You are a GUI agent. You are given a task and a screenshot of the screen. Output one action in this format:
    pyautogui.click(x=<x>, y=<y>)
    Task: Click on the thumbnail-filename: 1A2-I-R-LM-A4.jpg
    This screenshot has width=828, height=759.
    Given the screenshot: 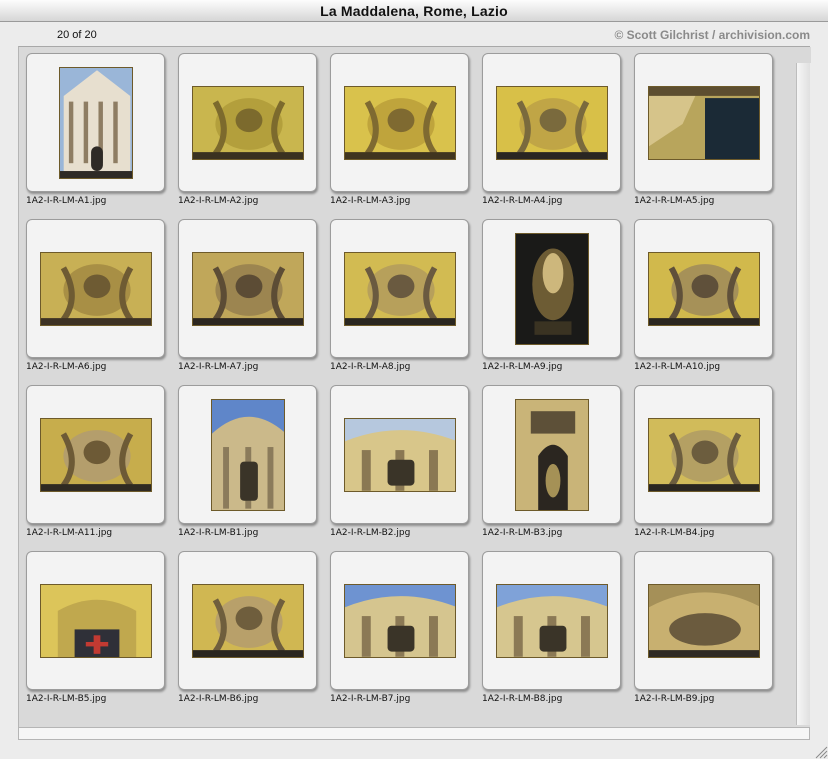 What is the action you would take?
    pyautogui.click(x=522, y=201)
    